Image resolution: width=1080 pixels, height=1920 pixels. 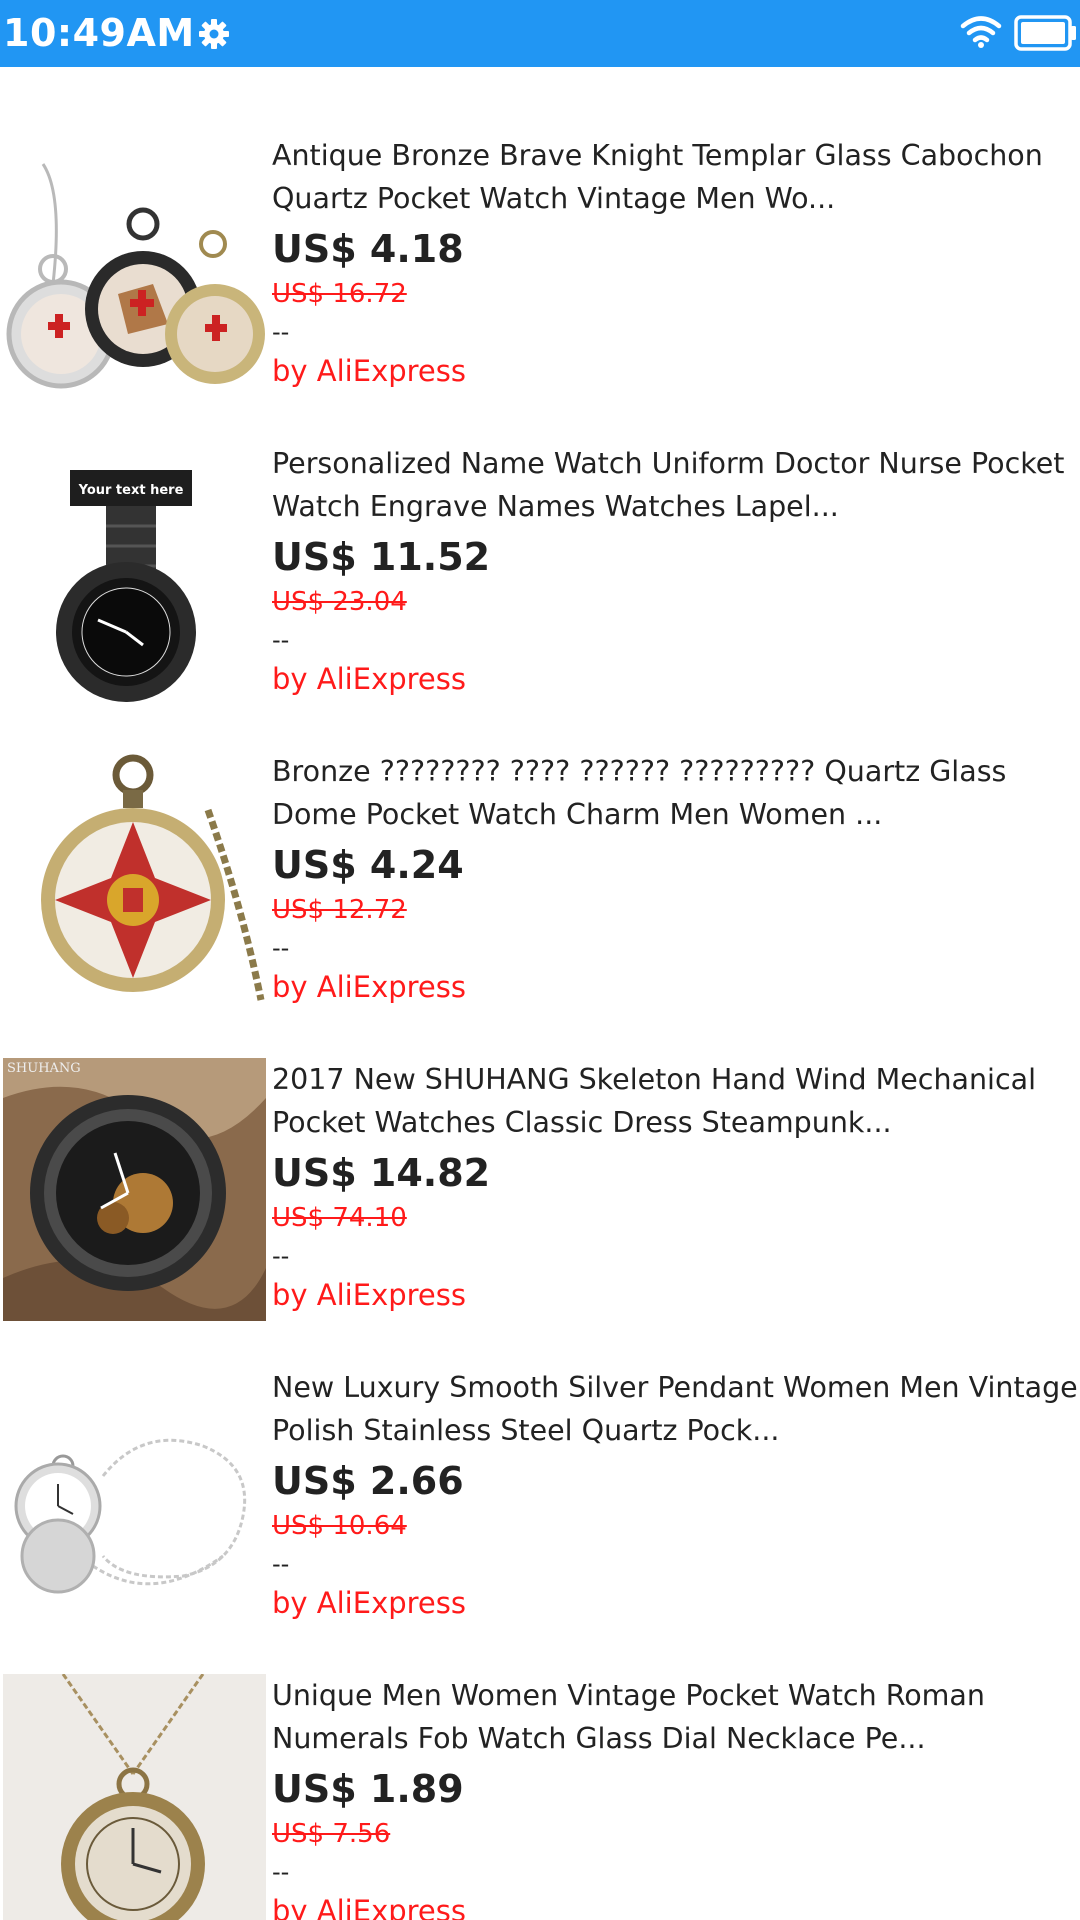 I want to click on image-caption: Your text here, so click(x=131, y=490).